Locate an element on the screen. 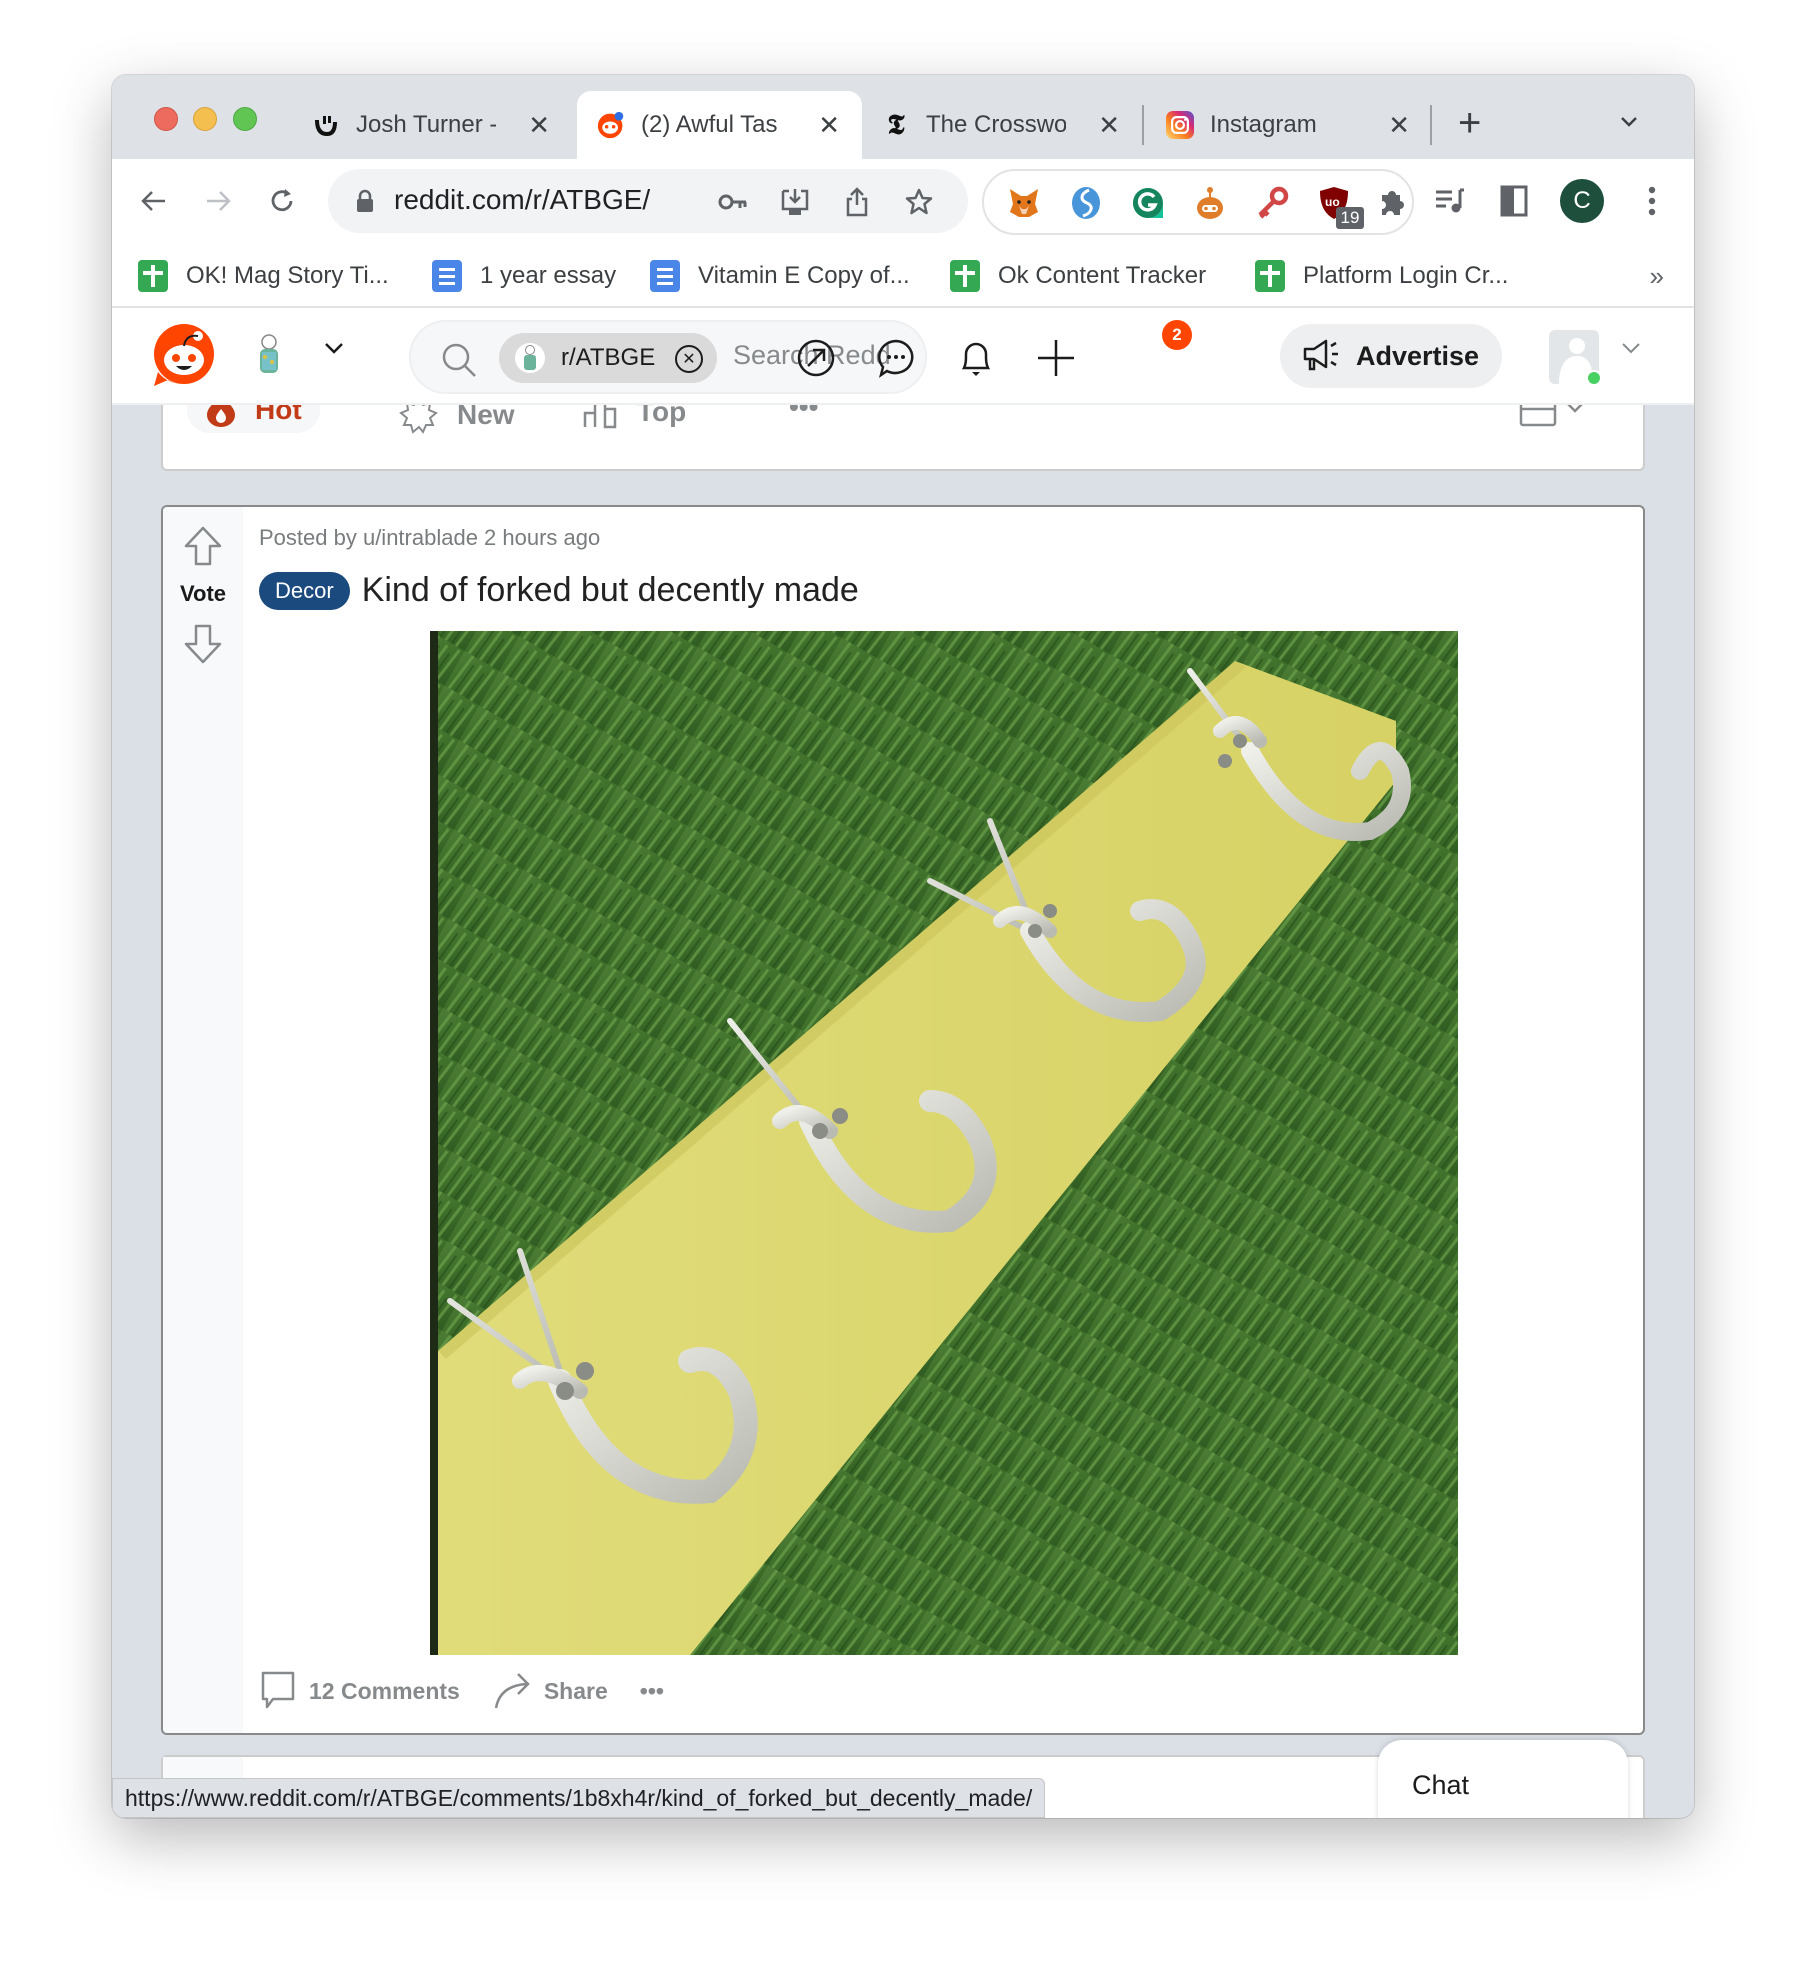 This screenshot has width=1806, height=1968. sort-more-button: ••• is located at coordinates (803, 414).